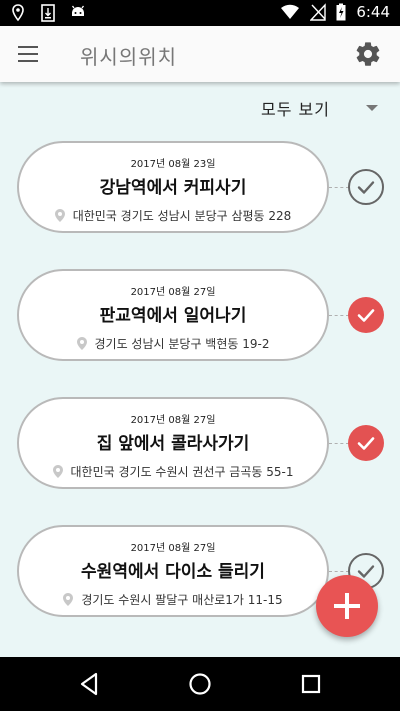 This screenshot has width=400, height=711. What do you see at coordinates (372, 108) in the screenshot?
I see `dropdown-arrow-icon` at bounding box center [372, 108].